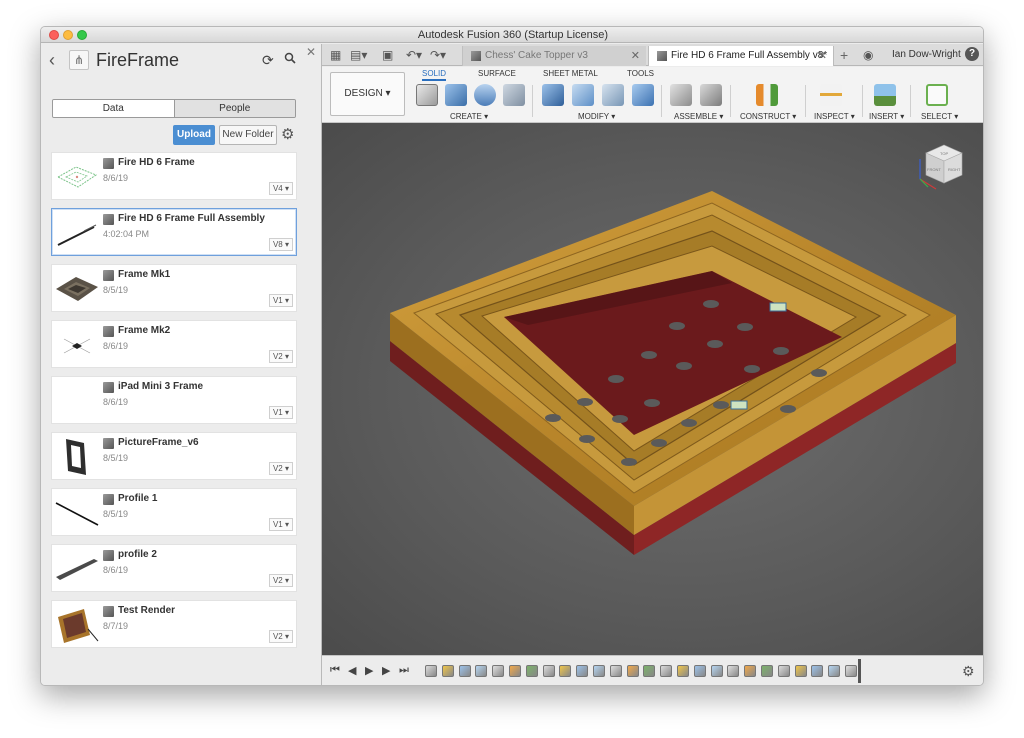 The image size is (1024, 738). Describe the element at coordinates (369, 670) in the screenshot. I see `play-icon: ▶` at that location.